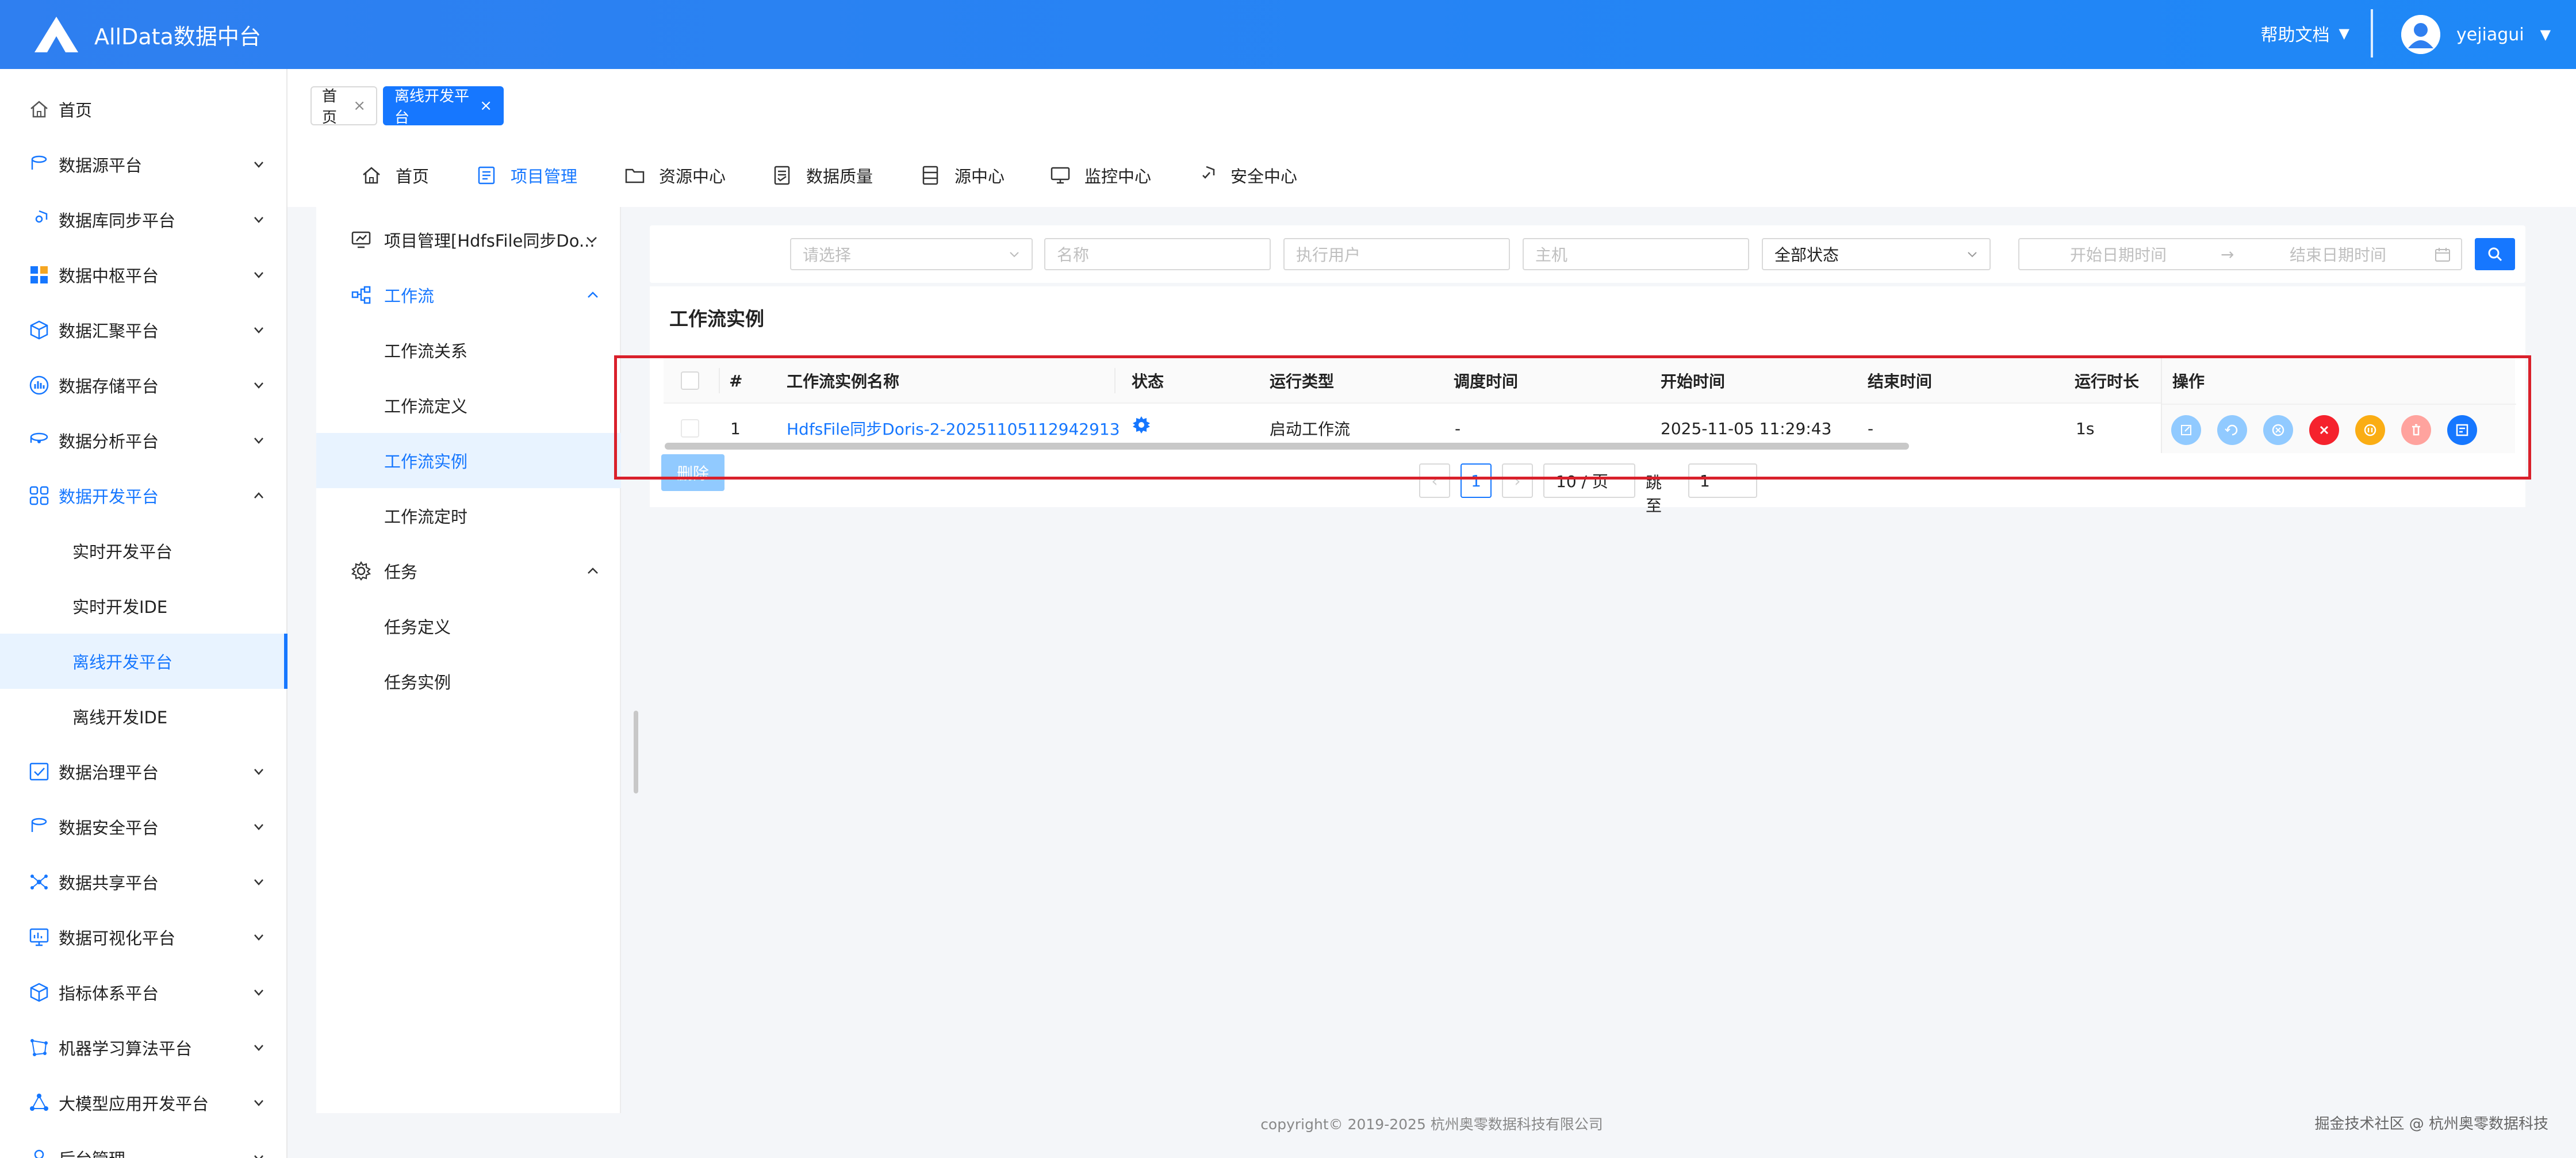  Describe the element at coordinates (635, 175) in the screenshot. I see `folder-icon` at that location.